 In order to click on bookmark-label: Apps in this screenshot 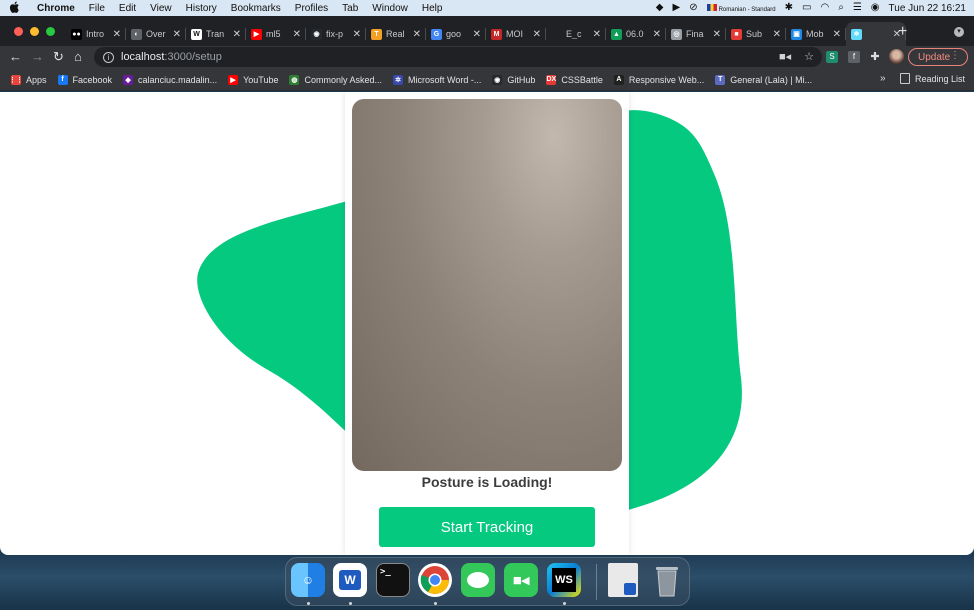, I will do `click(36, 79)`.